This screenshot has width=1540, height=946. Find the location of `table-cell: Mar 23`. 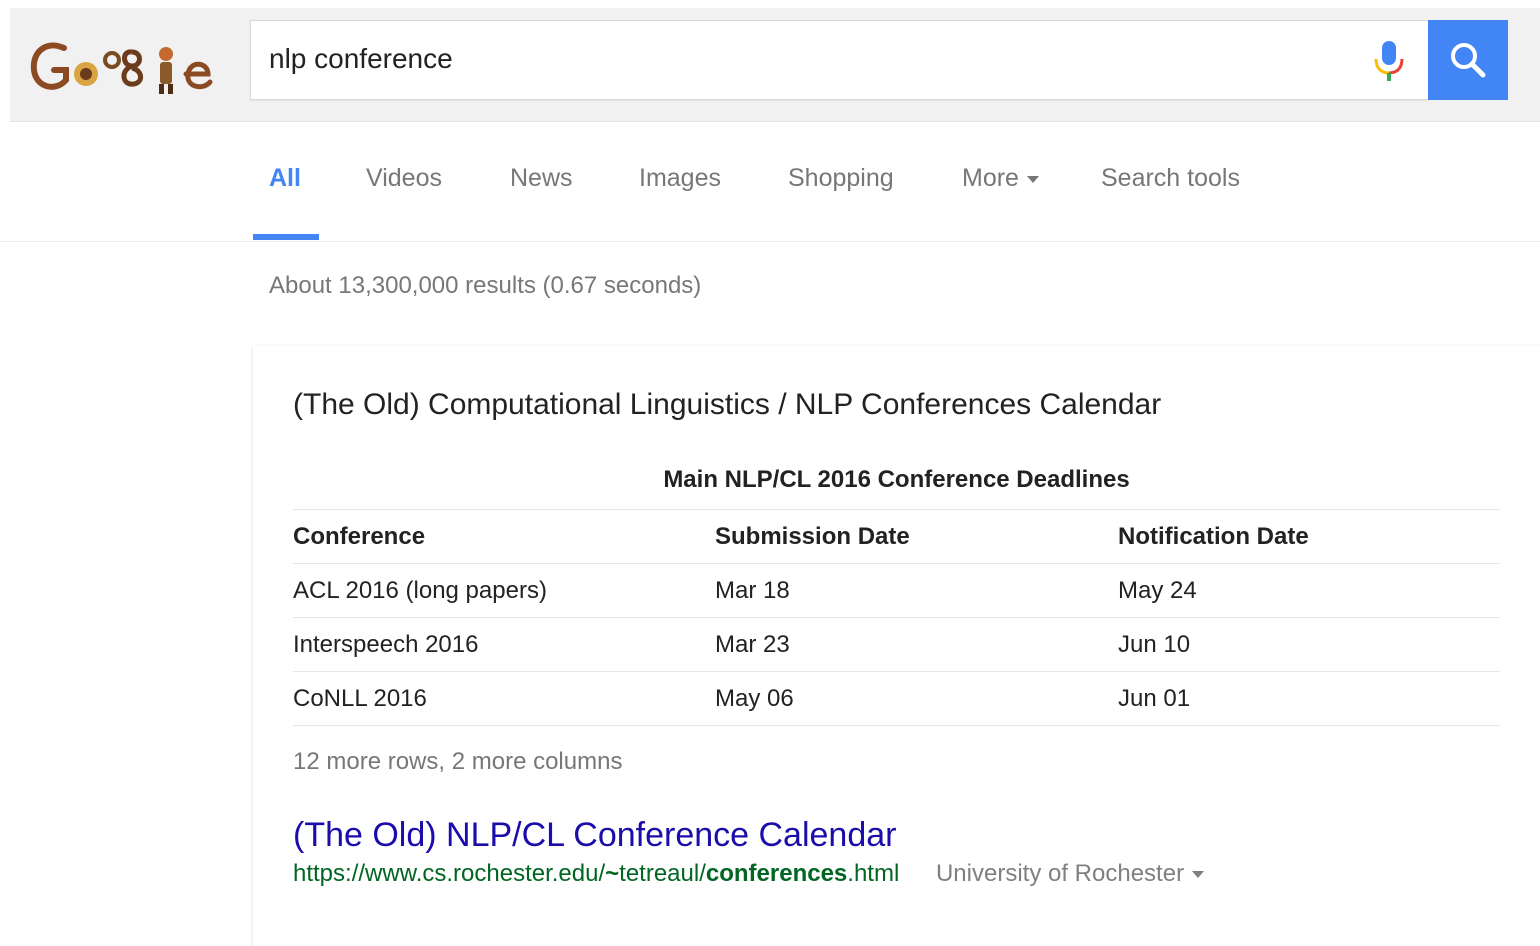

table-cell: Mar 23 is located at coordinates (752, 644).